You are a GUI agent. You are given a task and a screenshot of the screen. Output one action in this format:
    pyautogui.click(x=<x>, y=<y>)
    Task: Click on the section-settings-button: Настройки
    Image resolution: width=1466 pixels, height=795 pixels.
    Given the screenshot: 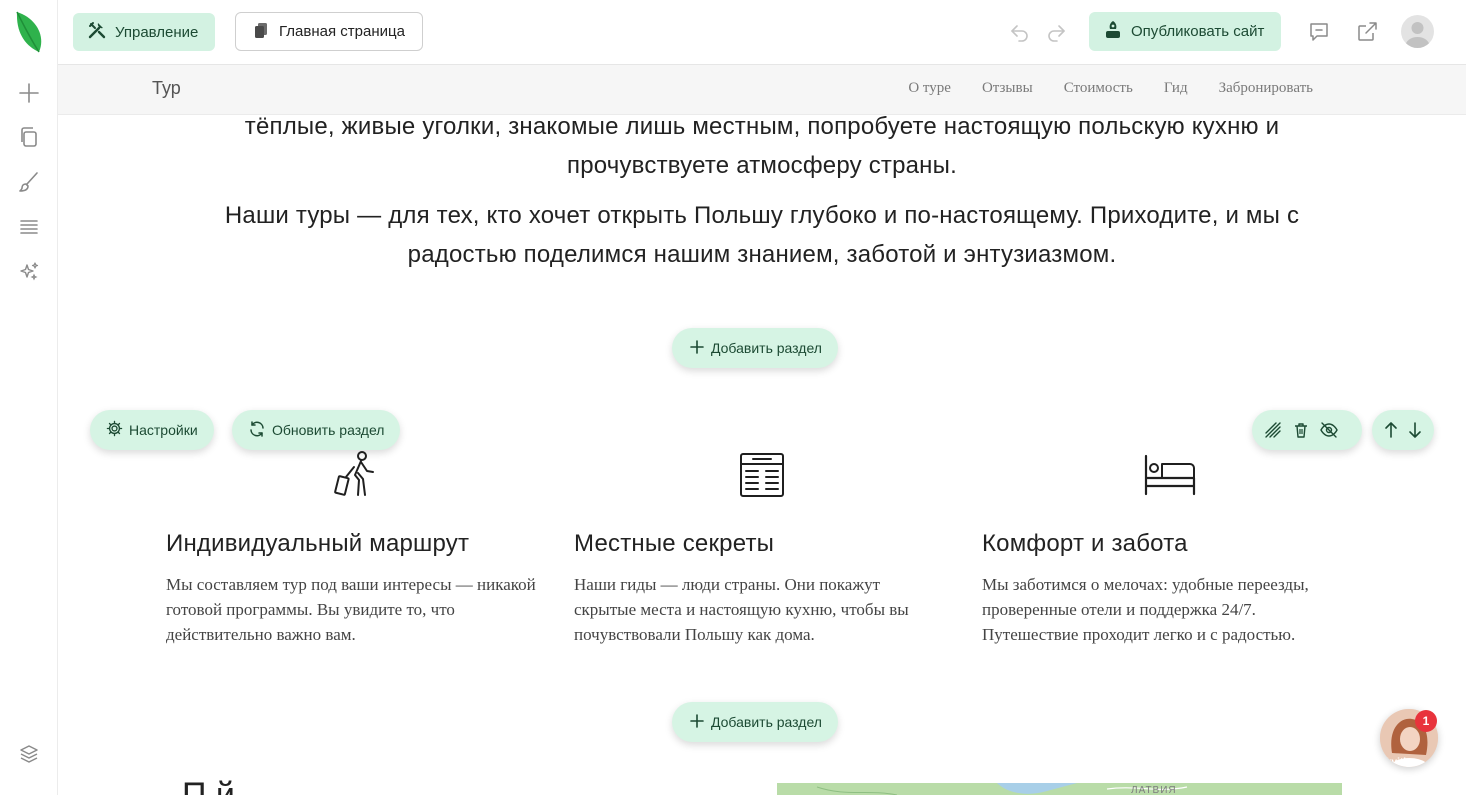 What is the action you would take?
    pyautogui.click(x=152, y=430)
    